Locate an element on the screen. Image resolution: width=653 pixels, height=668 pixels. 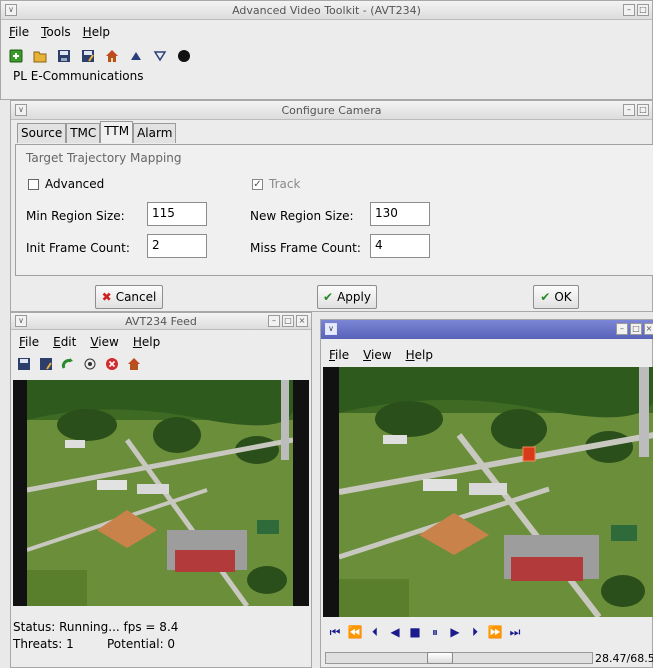
next-frame-icon: ⏵ is located at coordinates (475, 632).